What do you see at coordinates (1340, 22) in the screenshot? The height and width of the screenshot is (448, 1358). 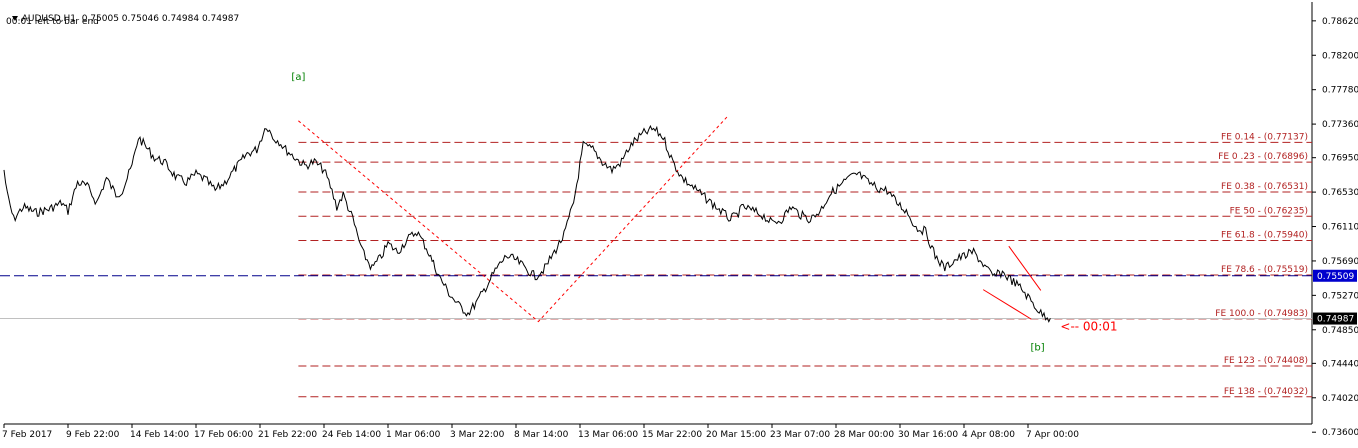 I see `y-tick-label: 0.78620` at bounding box center [1340, 22].